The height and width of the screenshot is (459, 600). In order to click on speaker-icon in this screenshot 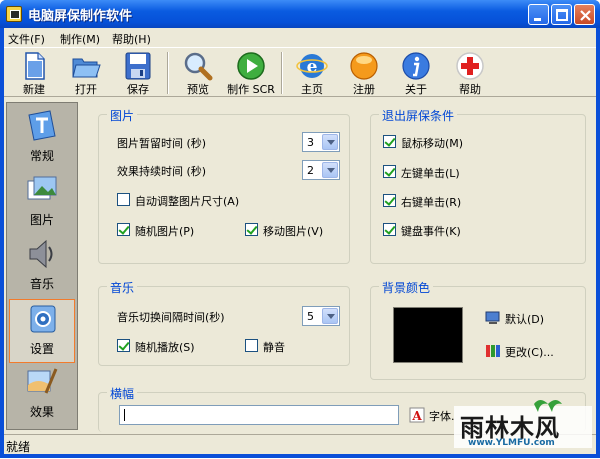, I will do `click(41, 254)`.